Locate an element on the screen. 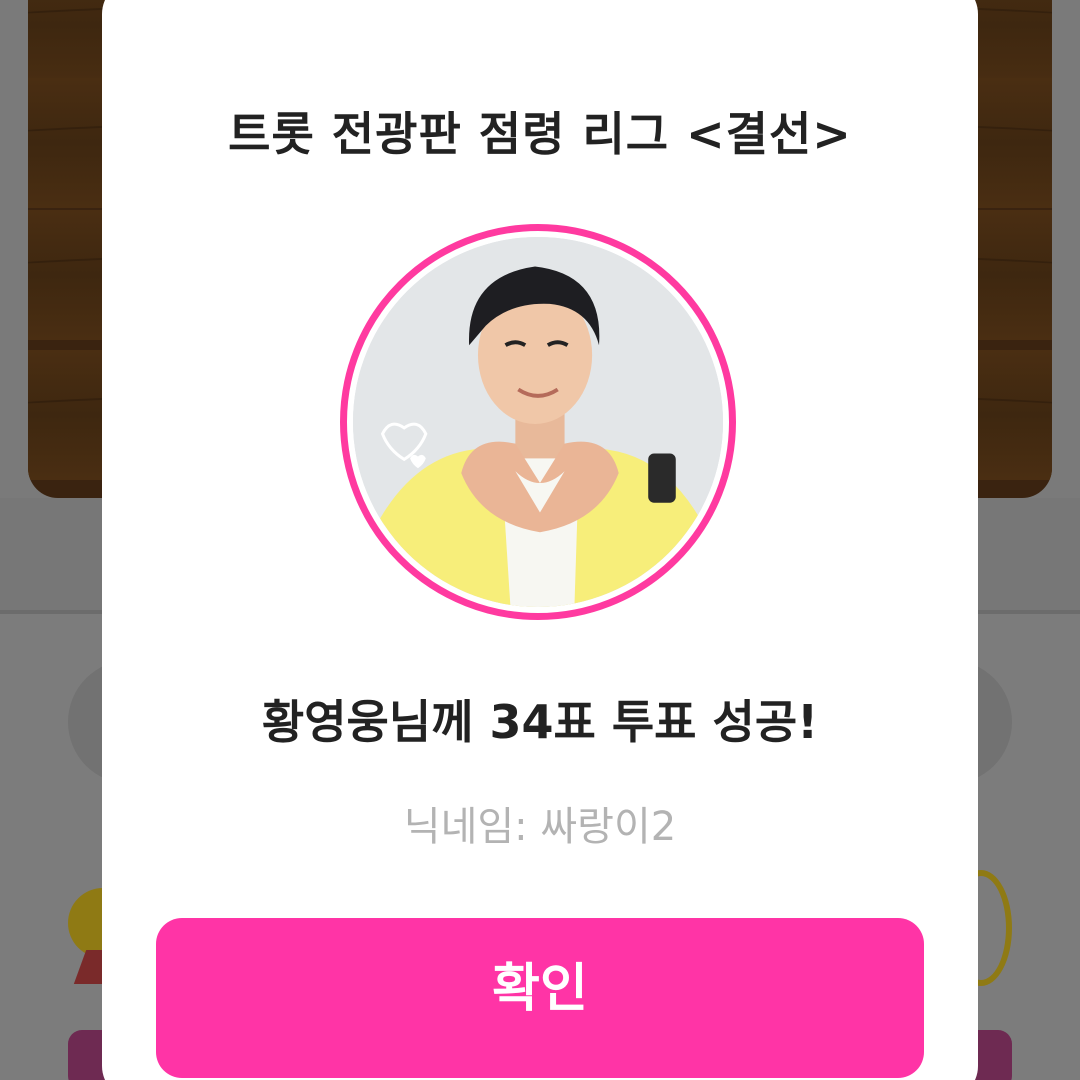 The height and width of the screenshot is (1080, 1080). avatar-ring is located at coordinates (538, 422).